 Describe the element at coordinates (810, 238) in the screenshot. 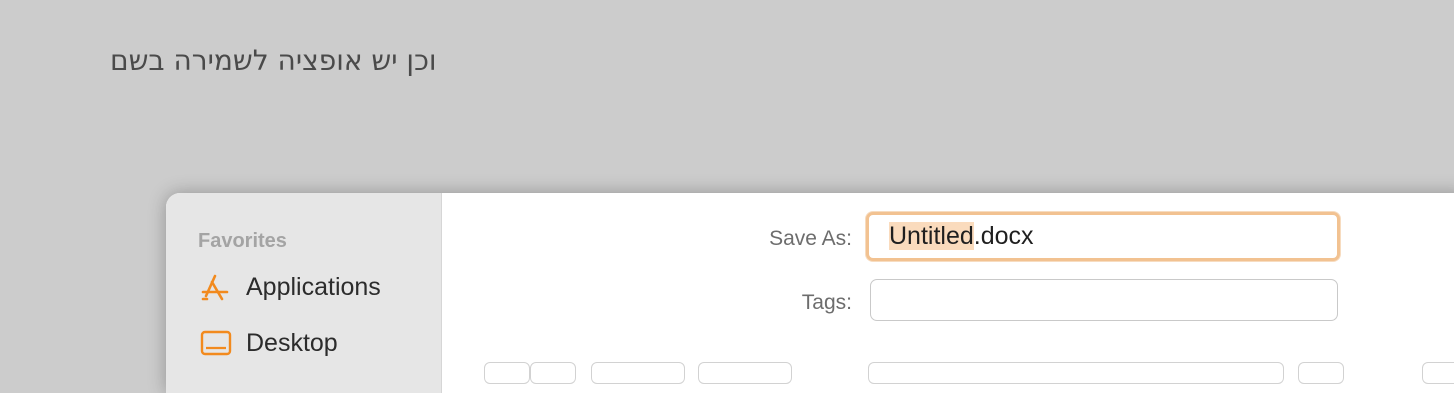

I see `save-as-label: Save As:` at that location.